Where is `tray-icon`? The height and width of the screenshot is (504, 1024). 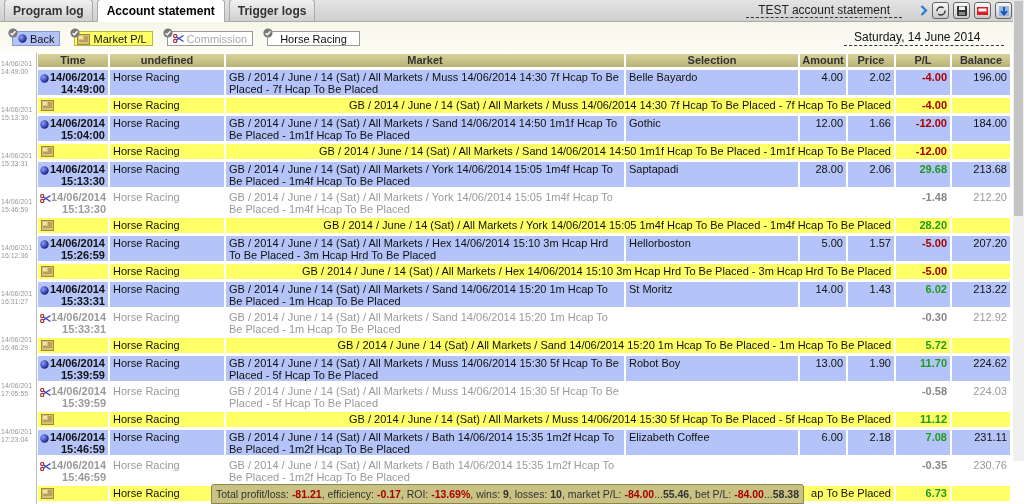
tray-icon is located at coordinates (982, 10).